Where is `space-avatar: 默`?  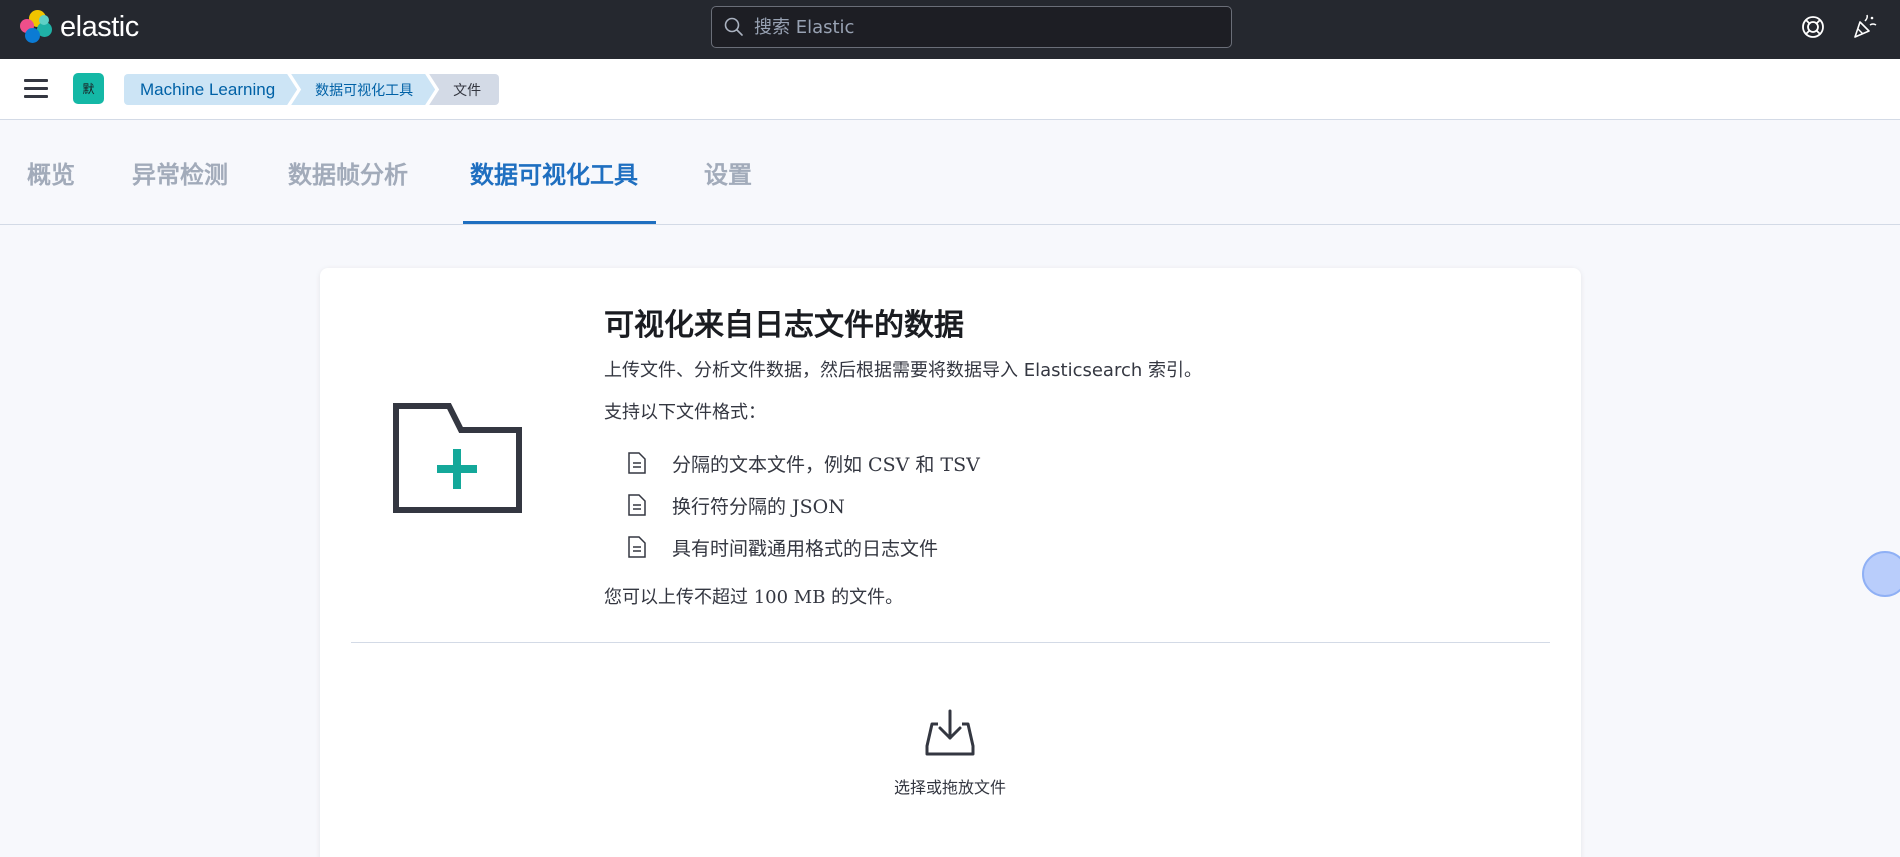
space-avatar: 默 is located at coordinates (88, 88).